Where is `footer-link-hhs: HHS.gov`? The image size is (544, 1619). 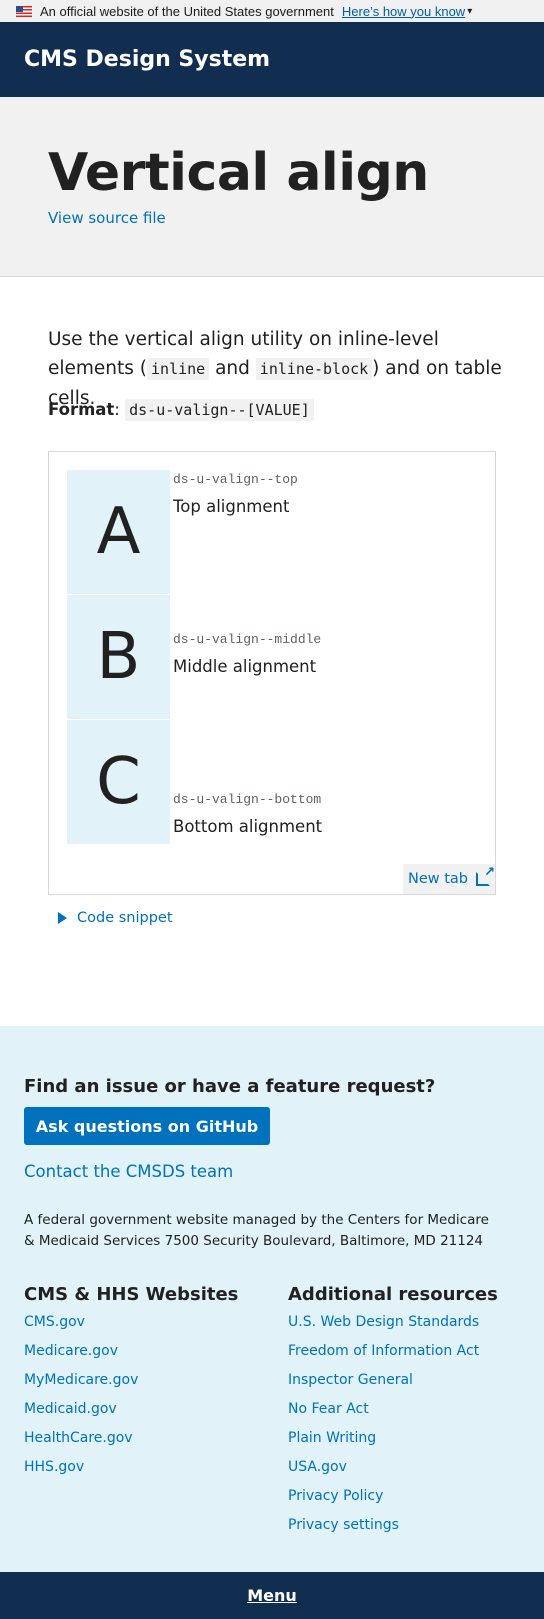
footer-link-hhs: HHS.gov is located at coordinates (54, 1467).